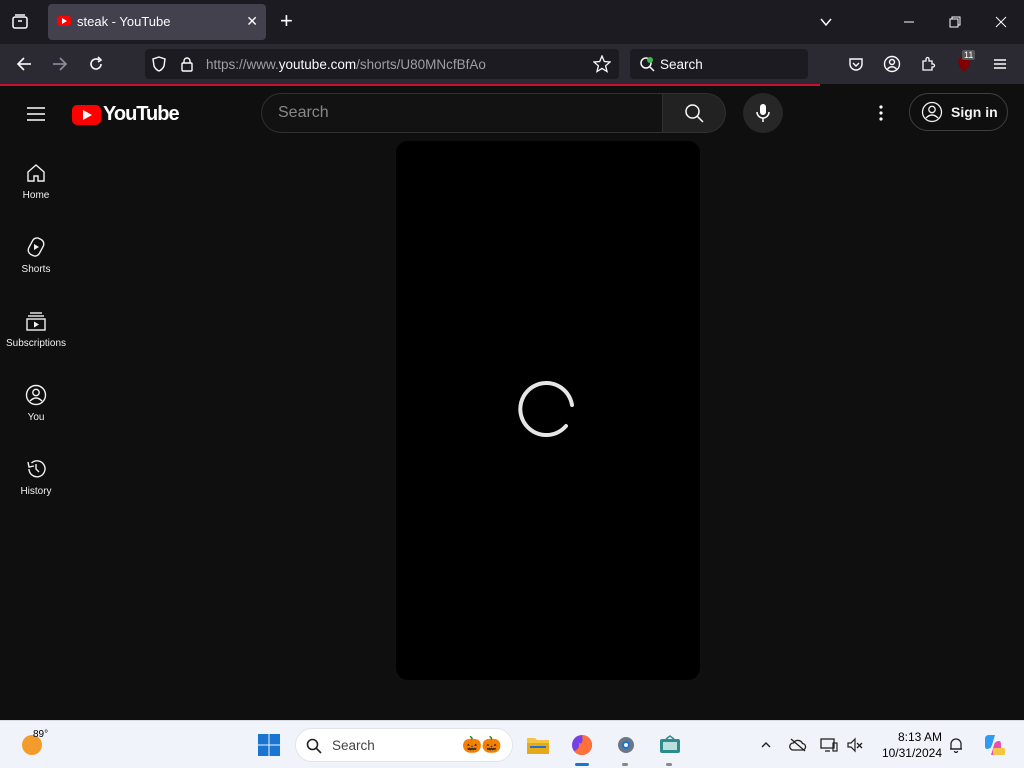 Image resolution: width=1024 pixels, height=768 pixels. I want to click on guide-menu-icon, so click(36, 114).